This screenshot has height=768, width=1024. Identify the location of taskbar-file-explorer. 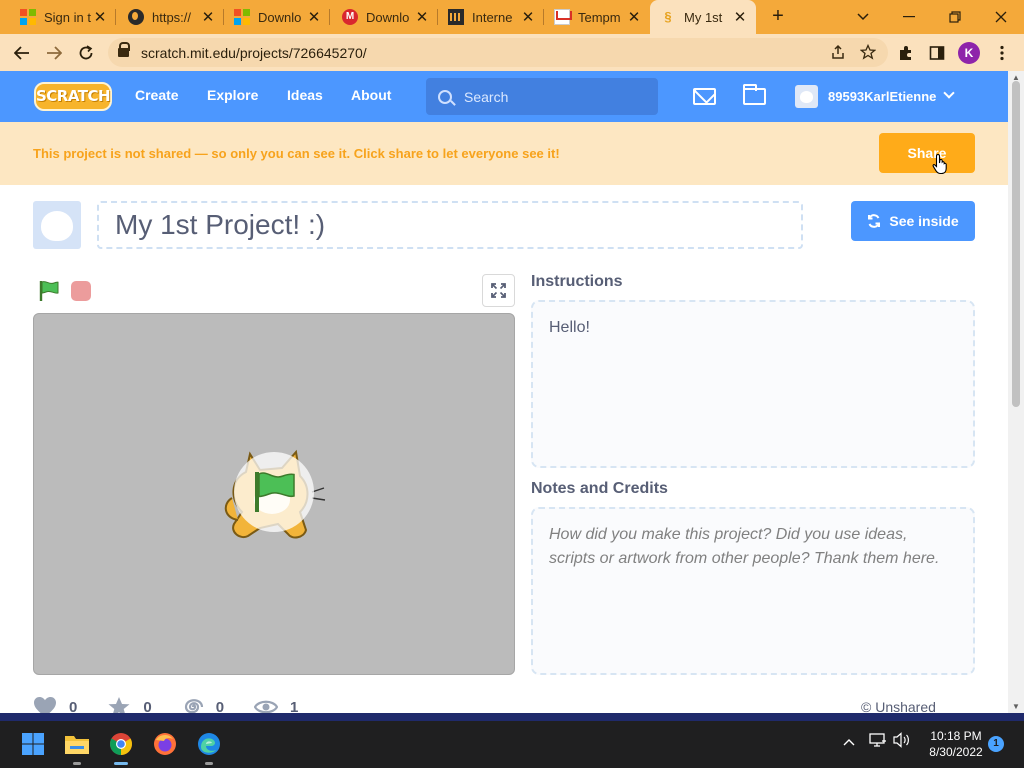
(77, 747).